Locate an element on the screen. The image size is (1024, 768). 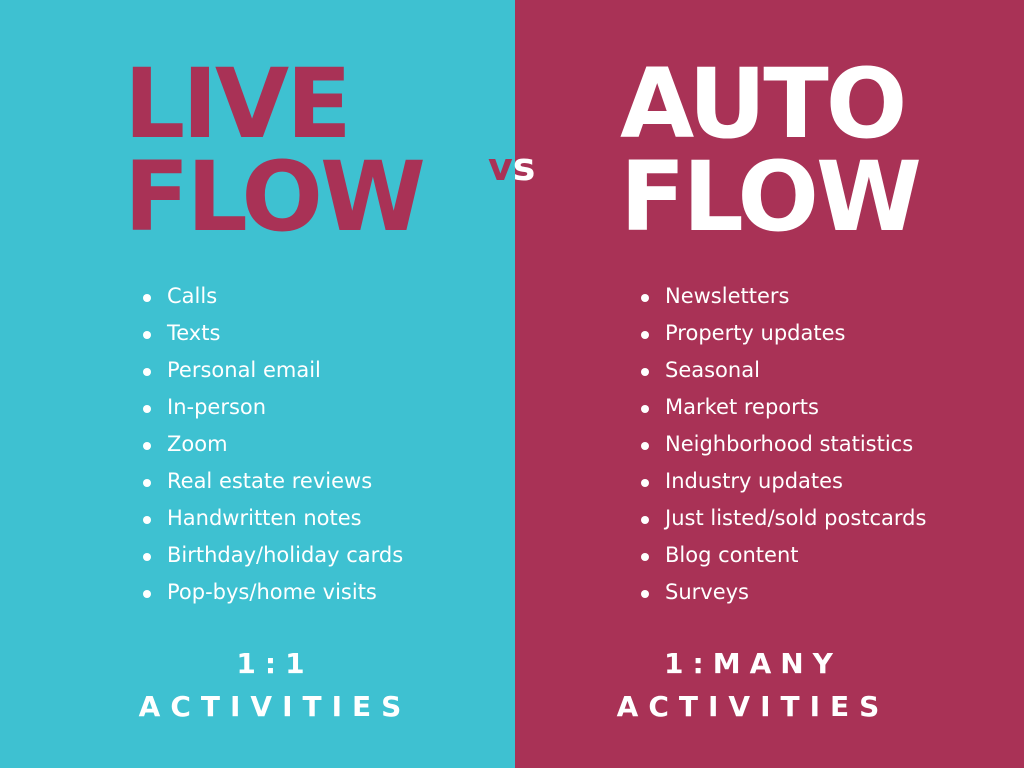
list-item: Market reports is located at coordinates (782, 407).